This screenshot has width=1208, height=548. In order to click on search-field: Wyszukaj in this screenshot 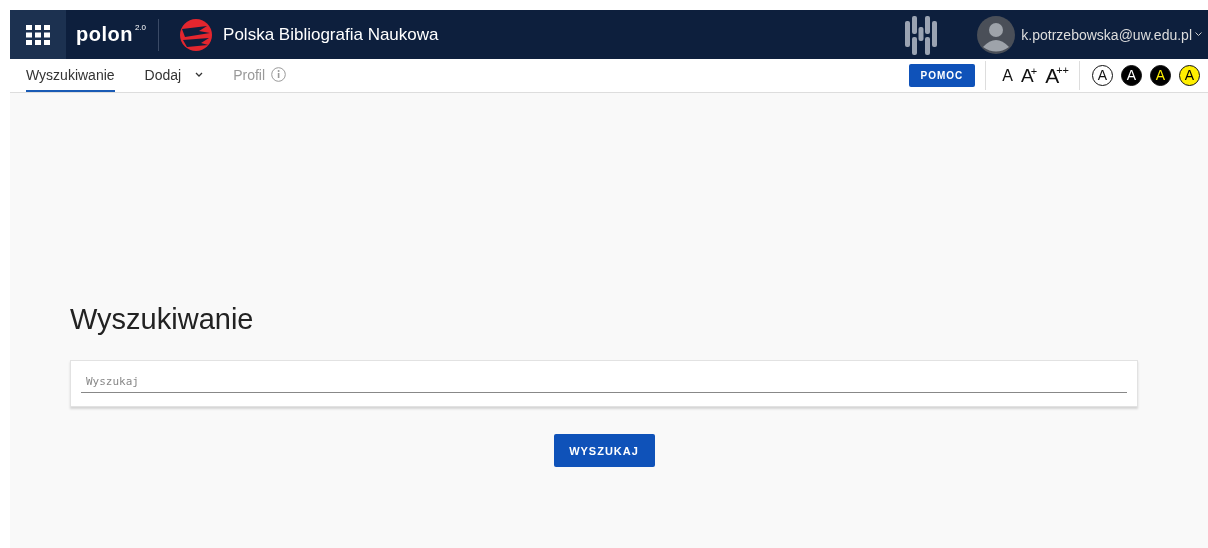, I will do `click(604, 383)`.